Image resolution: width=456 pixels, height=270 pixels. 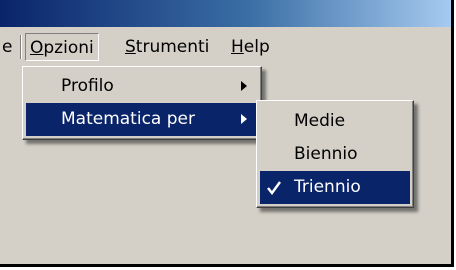 I want to click on menu-bar: e Opzioni Strumenti Help, so click(x=225, y=47).